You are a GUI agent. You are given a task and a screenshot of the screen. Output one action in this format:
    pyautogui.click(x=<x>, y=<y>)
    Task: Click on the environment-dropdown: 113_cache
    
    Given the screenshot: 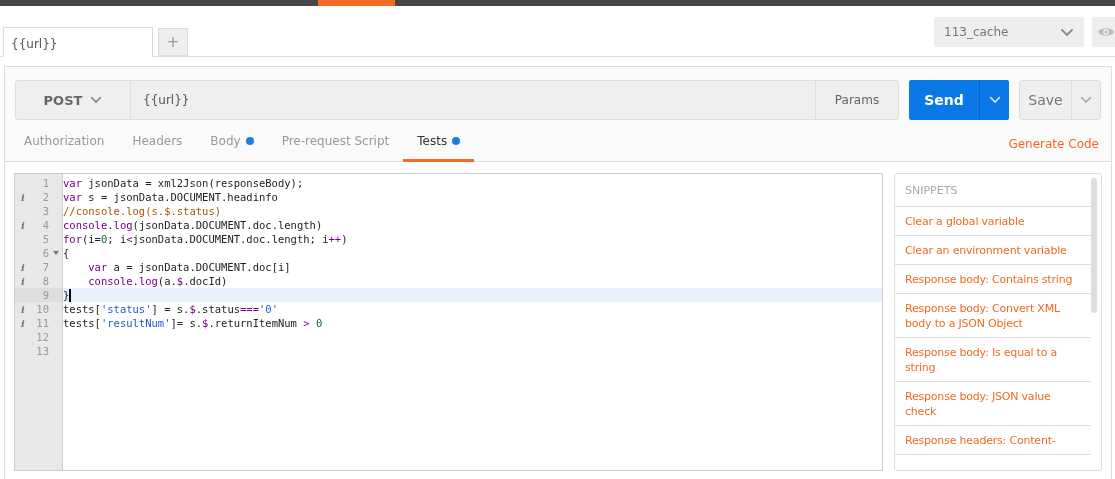 What is the action you would take?
    pyautogui.click(x=1009, y=32)
    